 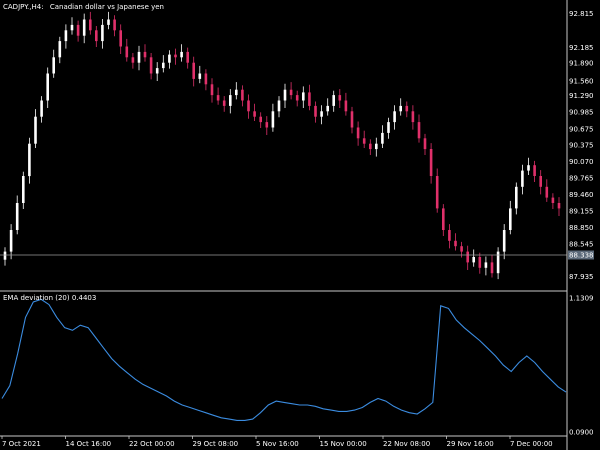 I want to click on price-tick-label: 89.460, so click(x=581, y=195).